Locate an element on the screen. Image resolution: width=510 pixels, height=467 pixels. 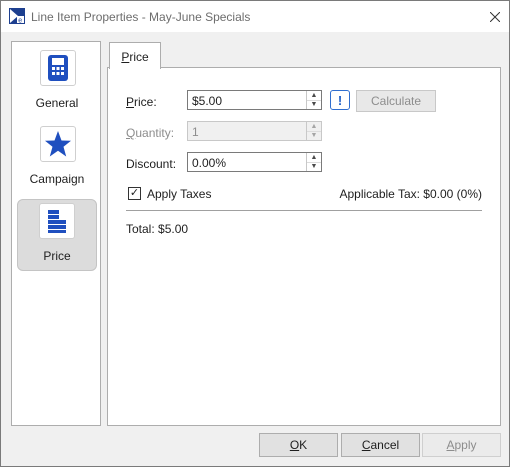
quantity-label: Quantity: is located at coordinates (150, 133).